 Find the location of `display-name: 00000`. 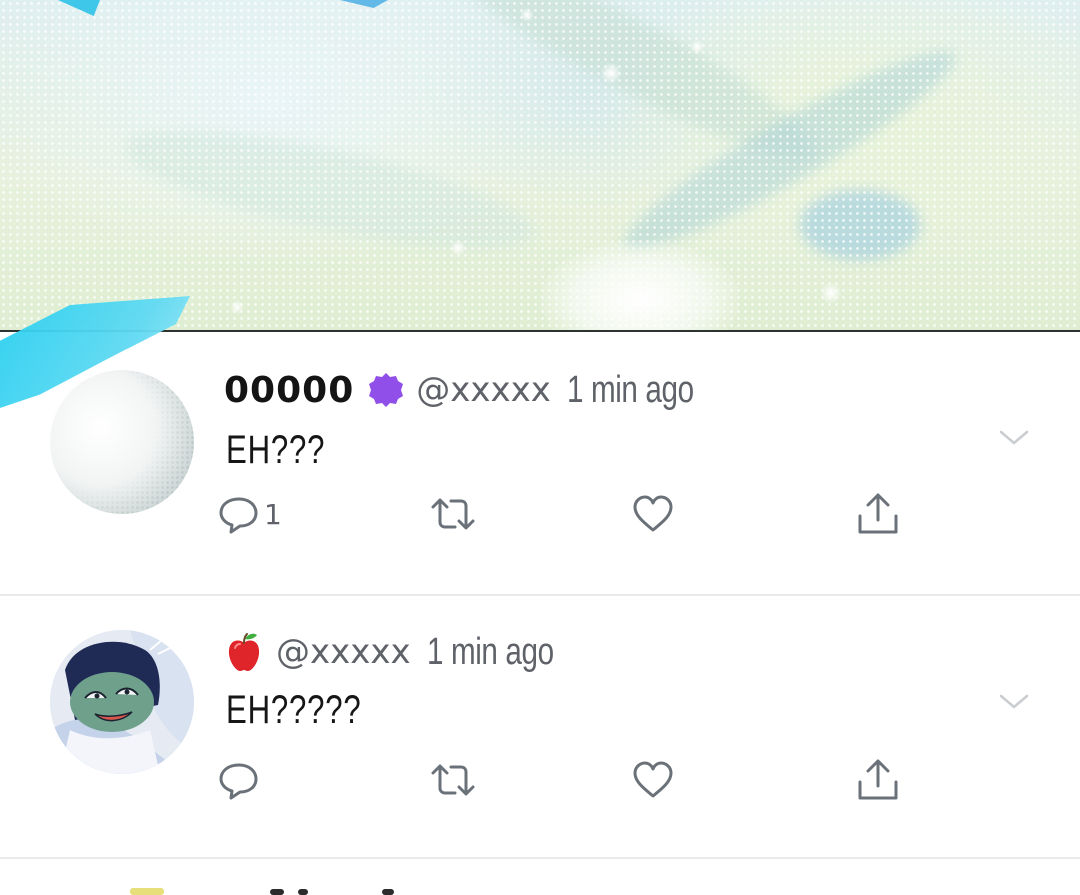

display-name: 00000 is located at coordinates (289, 390).